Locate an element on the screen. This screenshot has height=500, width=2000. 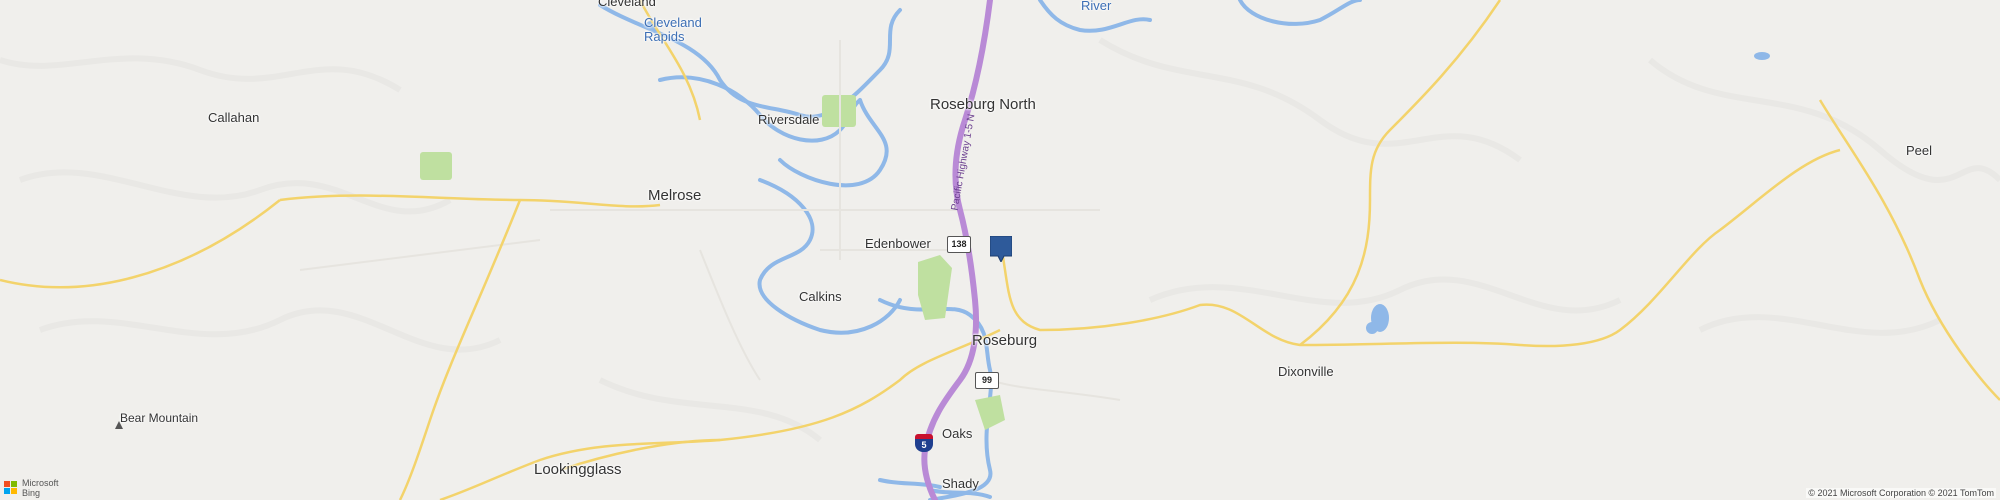
route-99-shield: 99 is located at coordinates (987, 380).